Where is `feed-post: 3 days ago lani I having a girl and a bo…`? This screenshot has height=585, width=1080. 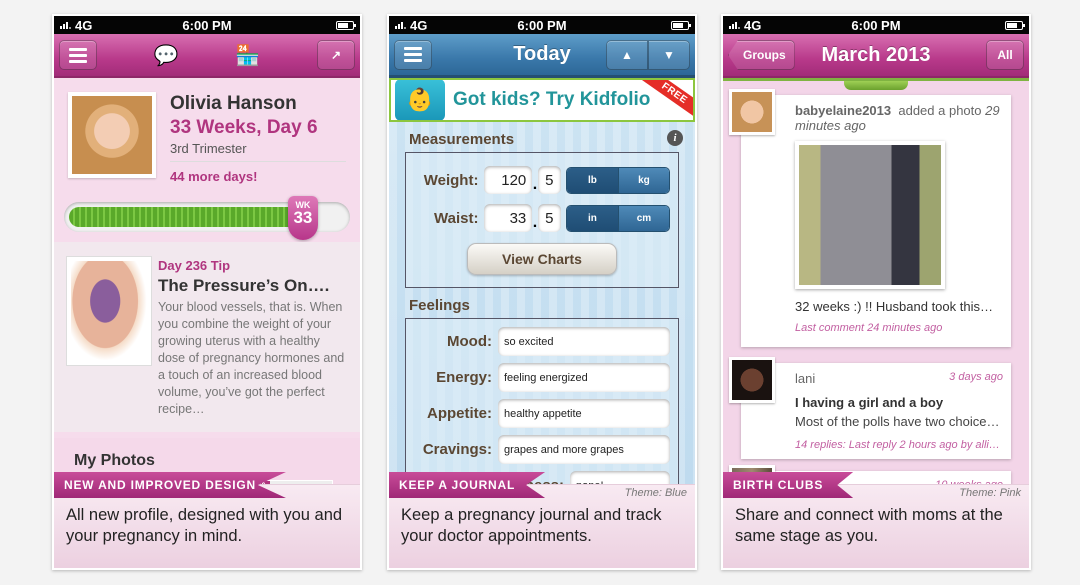
feed-post: 3 days ago lani I having a girl and a bo… is located at coordinates (870, 408).